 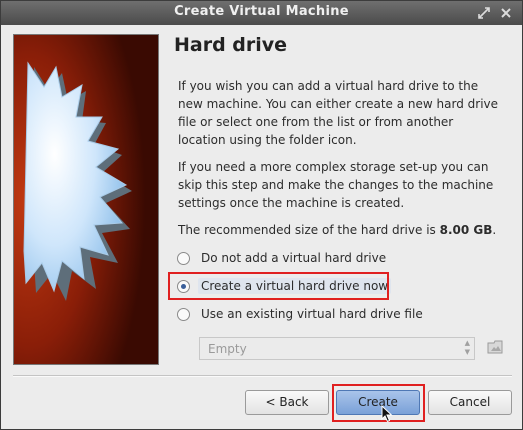 I want to click on create-option-highlight, so click(x=278, y=286).